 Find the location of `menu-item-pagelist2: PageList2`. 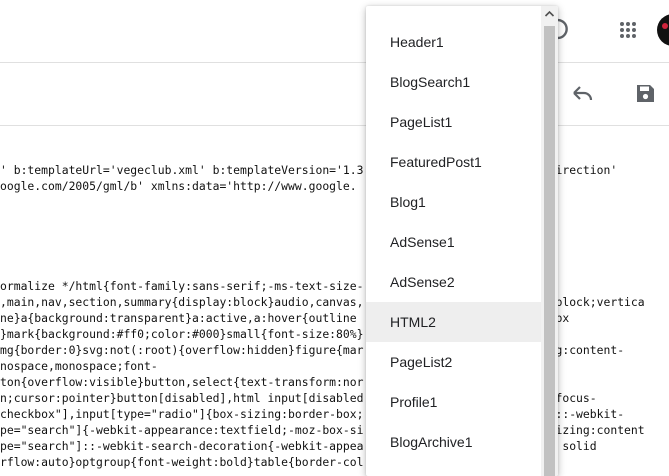

menu-item-pagelist2: PageList2 is located at coordinates (453, 362).